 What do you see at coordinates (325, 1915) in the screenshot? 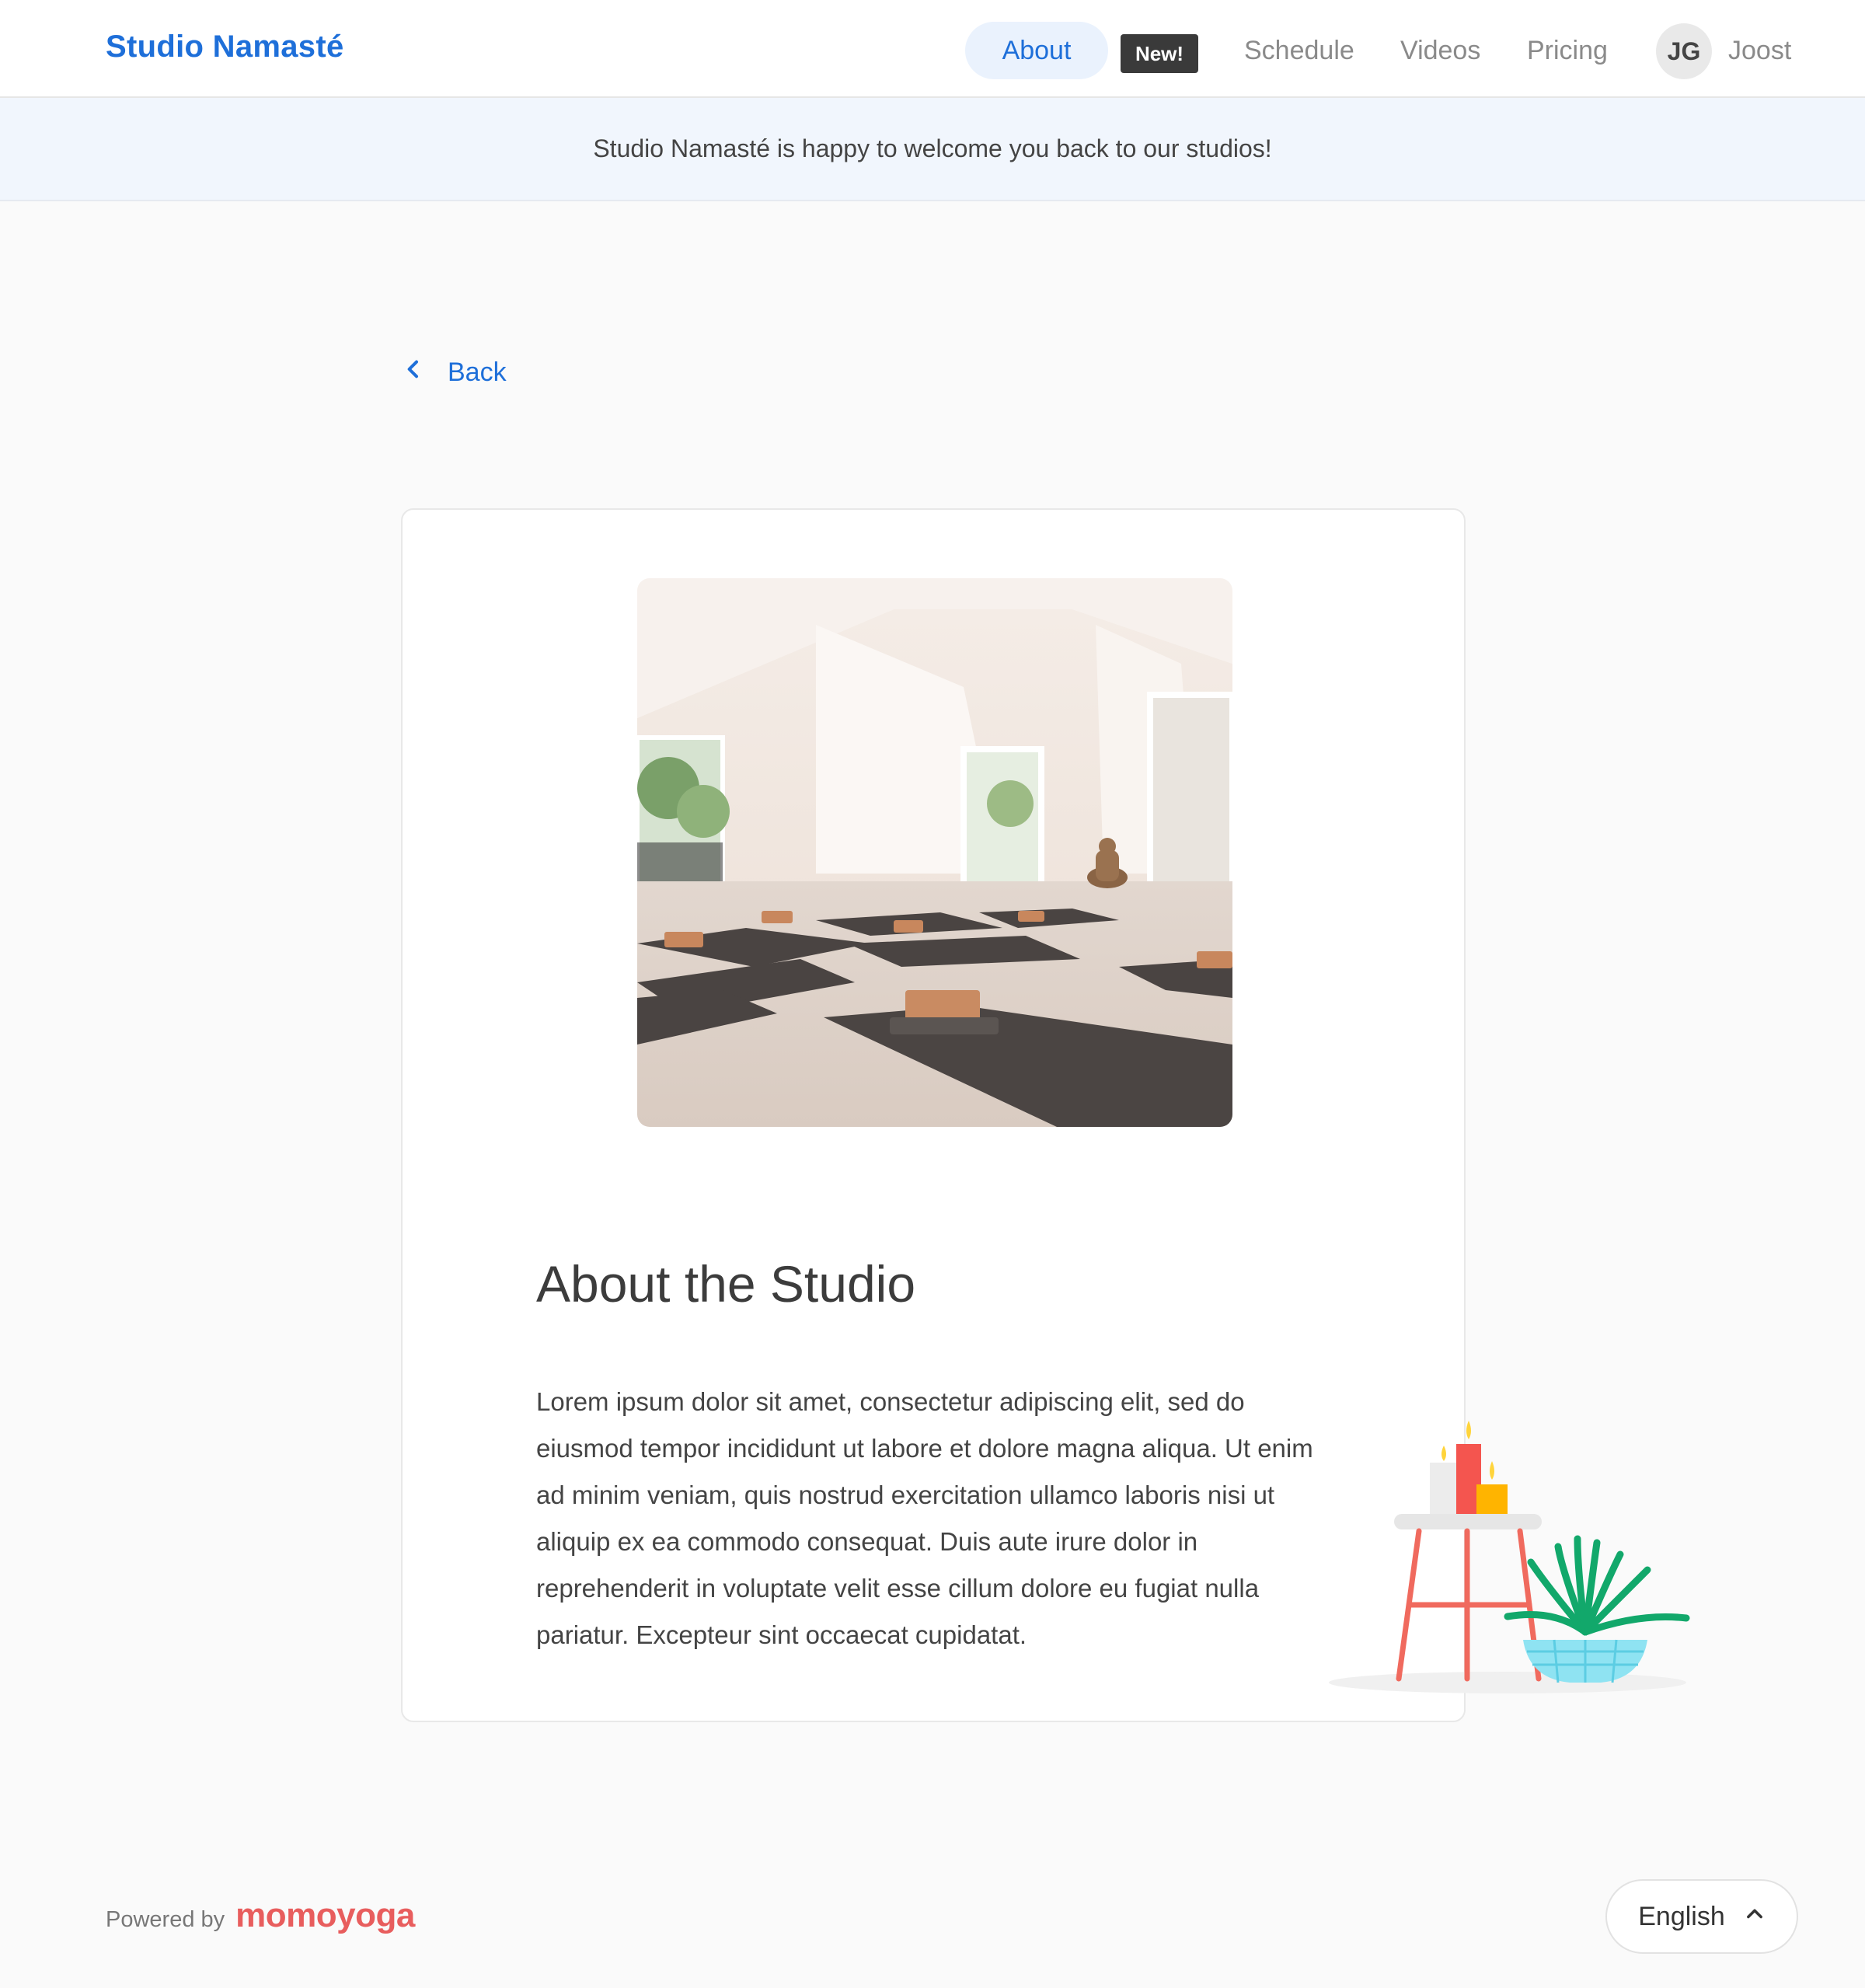
I see `momoyoga-logo: momoyoga` at bounding box center [325, 1915].